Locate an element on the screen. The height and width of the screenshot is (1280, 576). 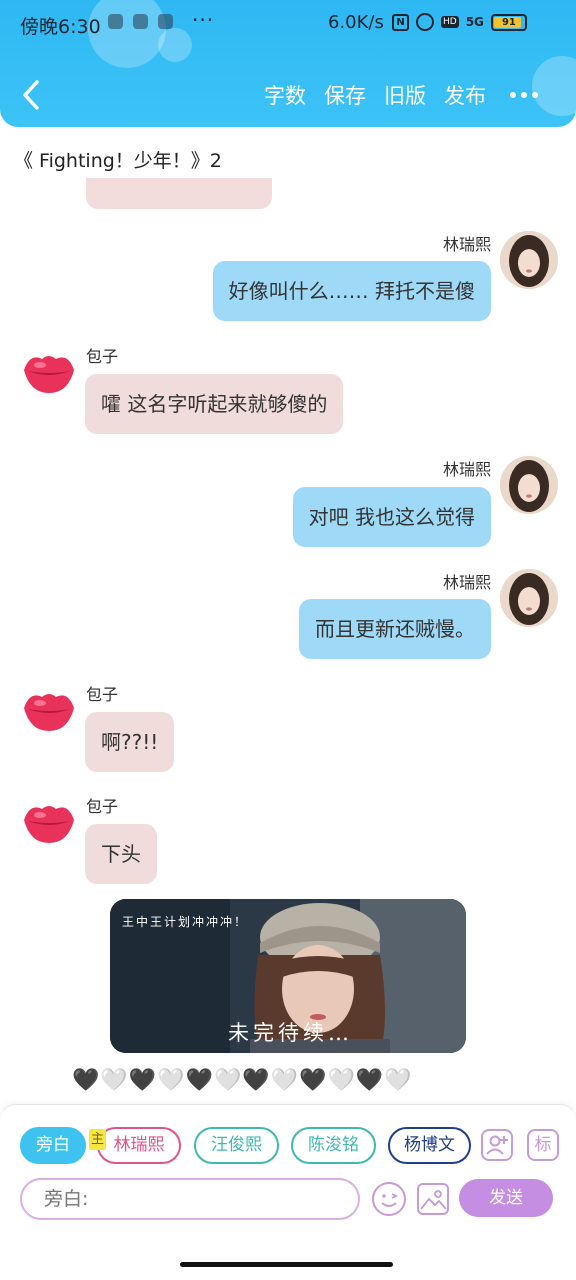
emoji-icon is located at coordinates (390, 1200).